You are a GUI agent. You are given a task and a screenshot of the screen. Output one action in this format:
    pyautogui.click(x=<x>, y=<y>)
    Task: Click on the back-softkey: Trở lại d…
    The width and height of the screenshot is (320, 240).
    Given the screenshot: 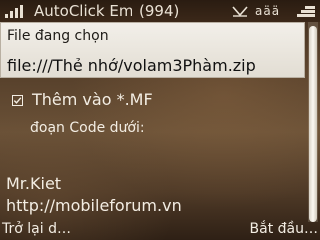 What is the action you would take?
    pyautogui.click(x=36, y=229)
    